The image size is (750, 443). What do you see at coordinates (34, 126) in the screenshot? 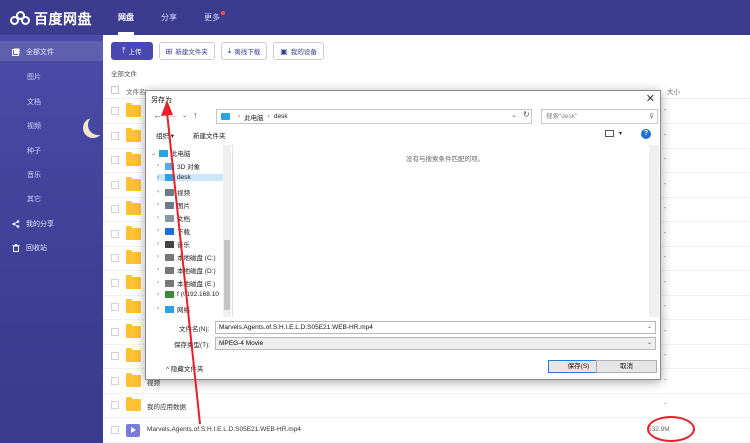
I see `sidebar-item-video: 视频` at bounding box center [34, 126].